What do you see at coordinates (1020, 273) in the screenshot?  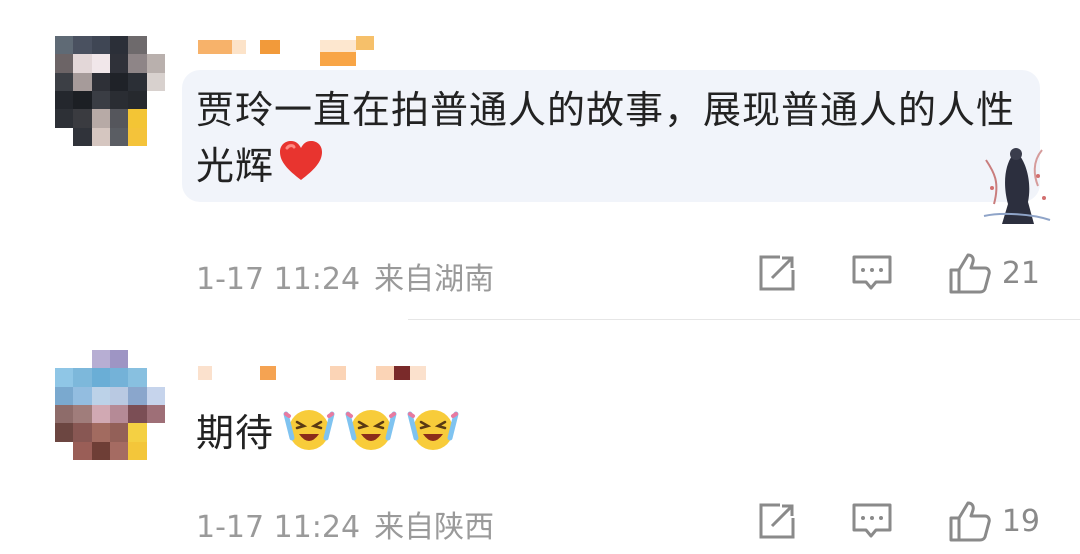 I see `like-count: 21` at bounding box center [1020, 273].